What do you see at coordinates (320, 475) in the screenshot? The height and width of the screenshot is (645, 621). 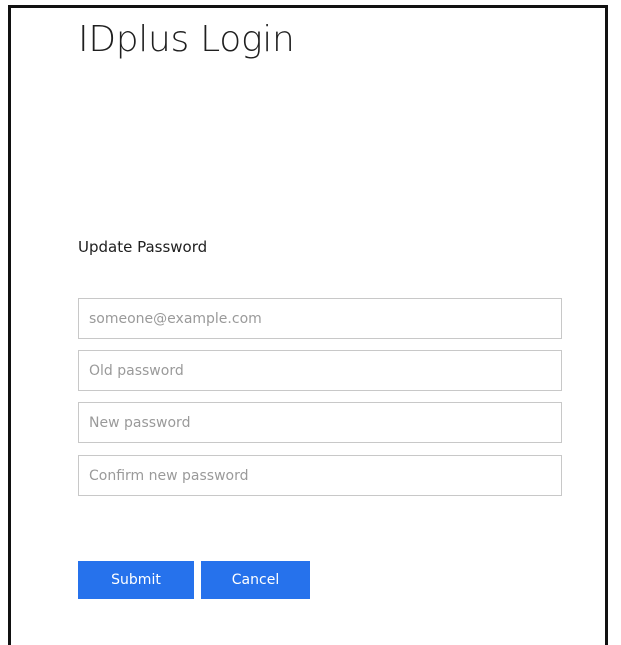 I see `confirm-password-field` at bounding box center [320, 475].